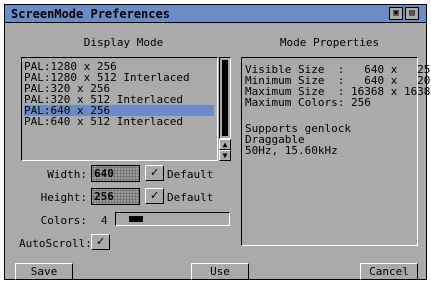 The image size is (431, 284). I want to click on autoscroll-checkbox: ✓, so click(100, 242).